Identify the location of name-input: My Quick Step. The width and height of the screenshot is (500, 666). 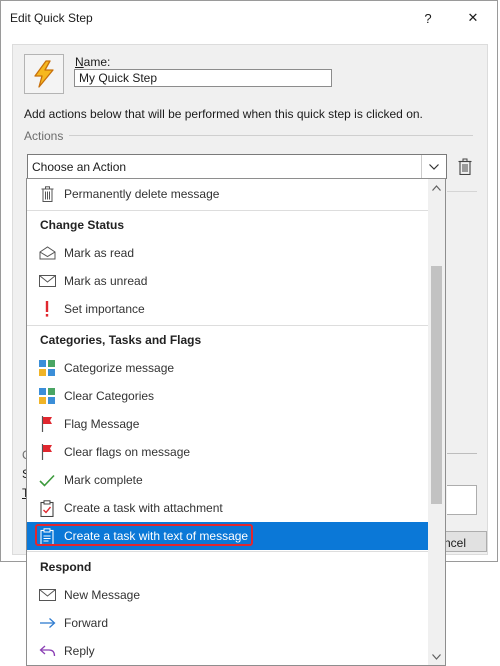
(203, 78).